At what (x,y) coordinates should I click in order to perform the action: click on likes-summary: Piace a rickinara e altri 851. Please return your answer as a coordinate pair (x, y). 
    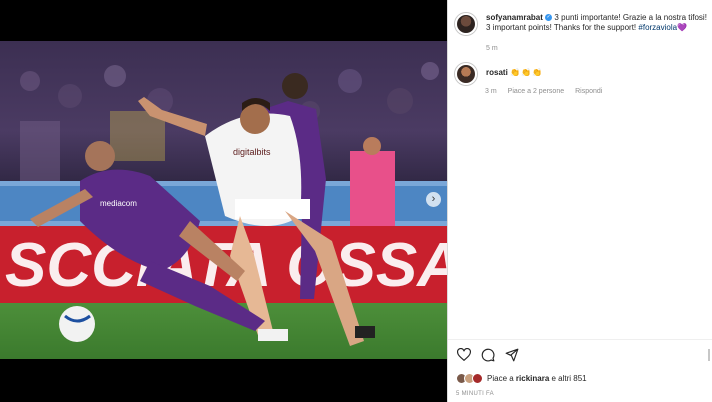
    Looking at the image, I should click on (521, 378).